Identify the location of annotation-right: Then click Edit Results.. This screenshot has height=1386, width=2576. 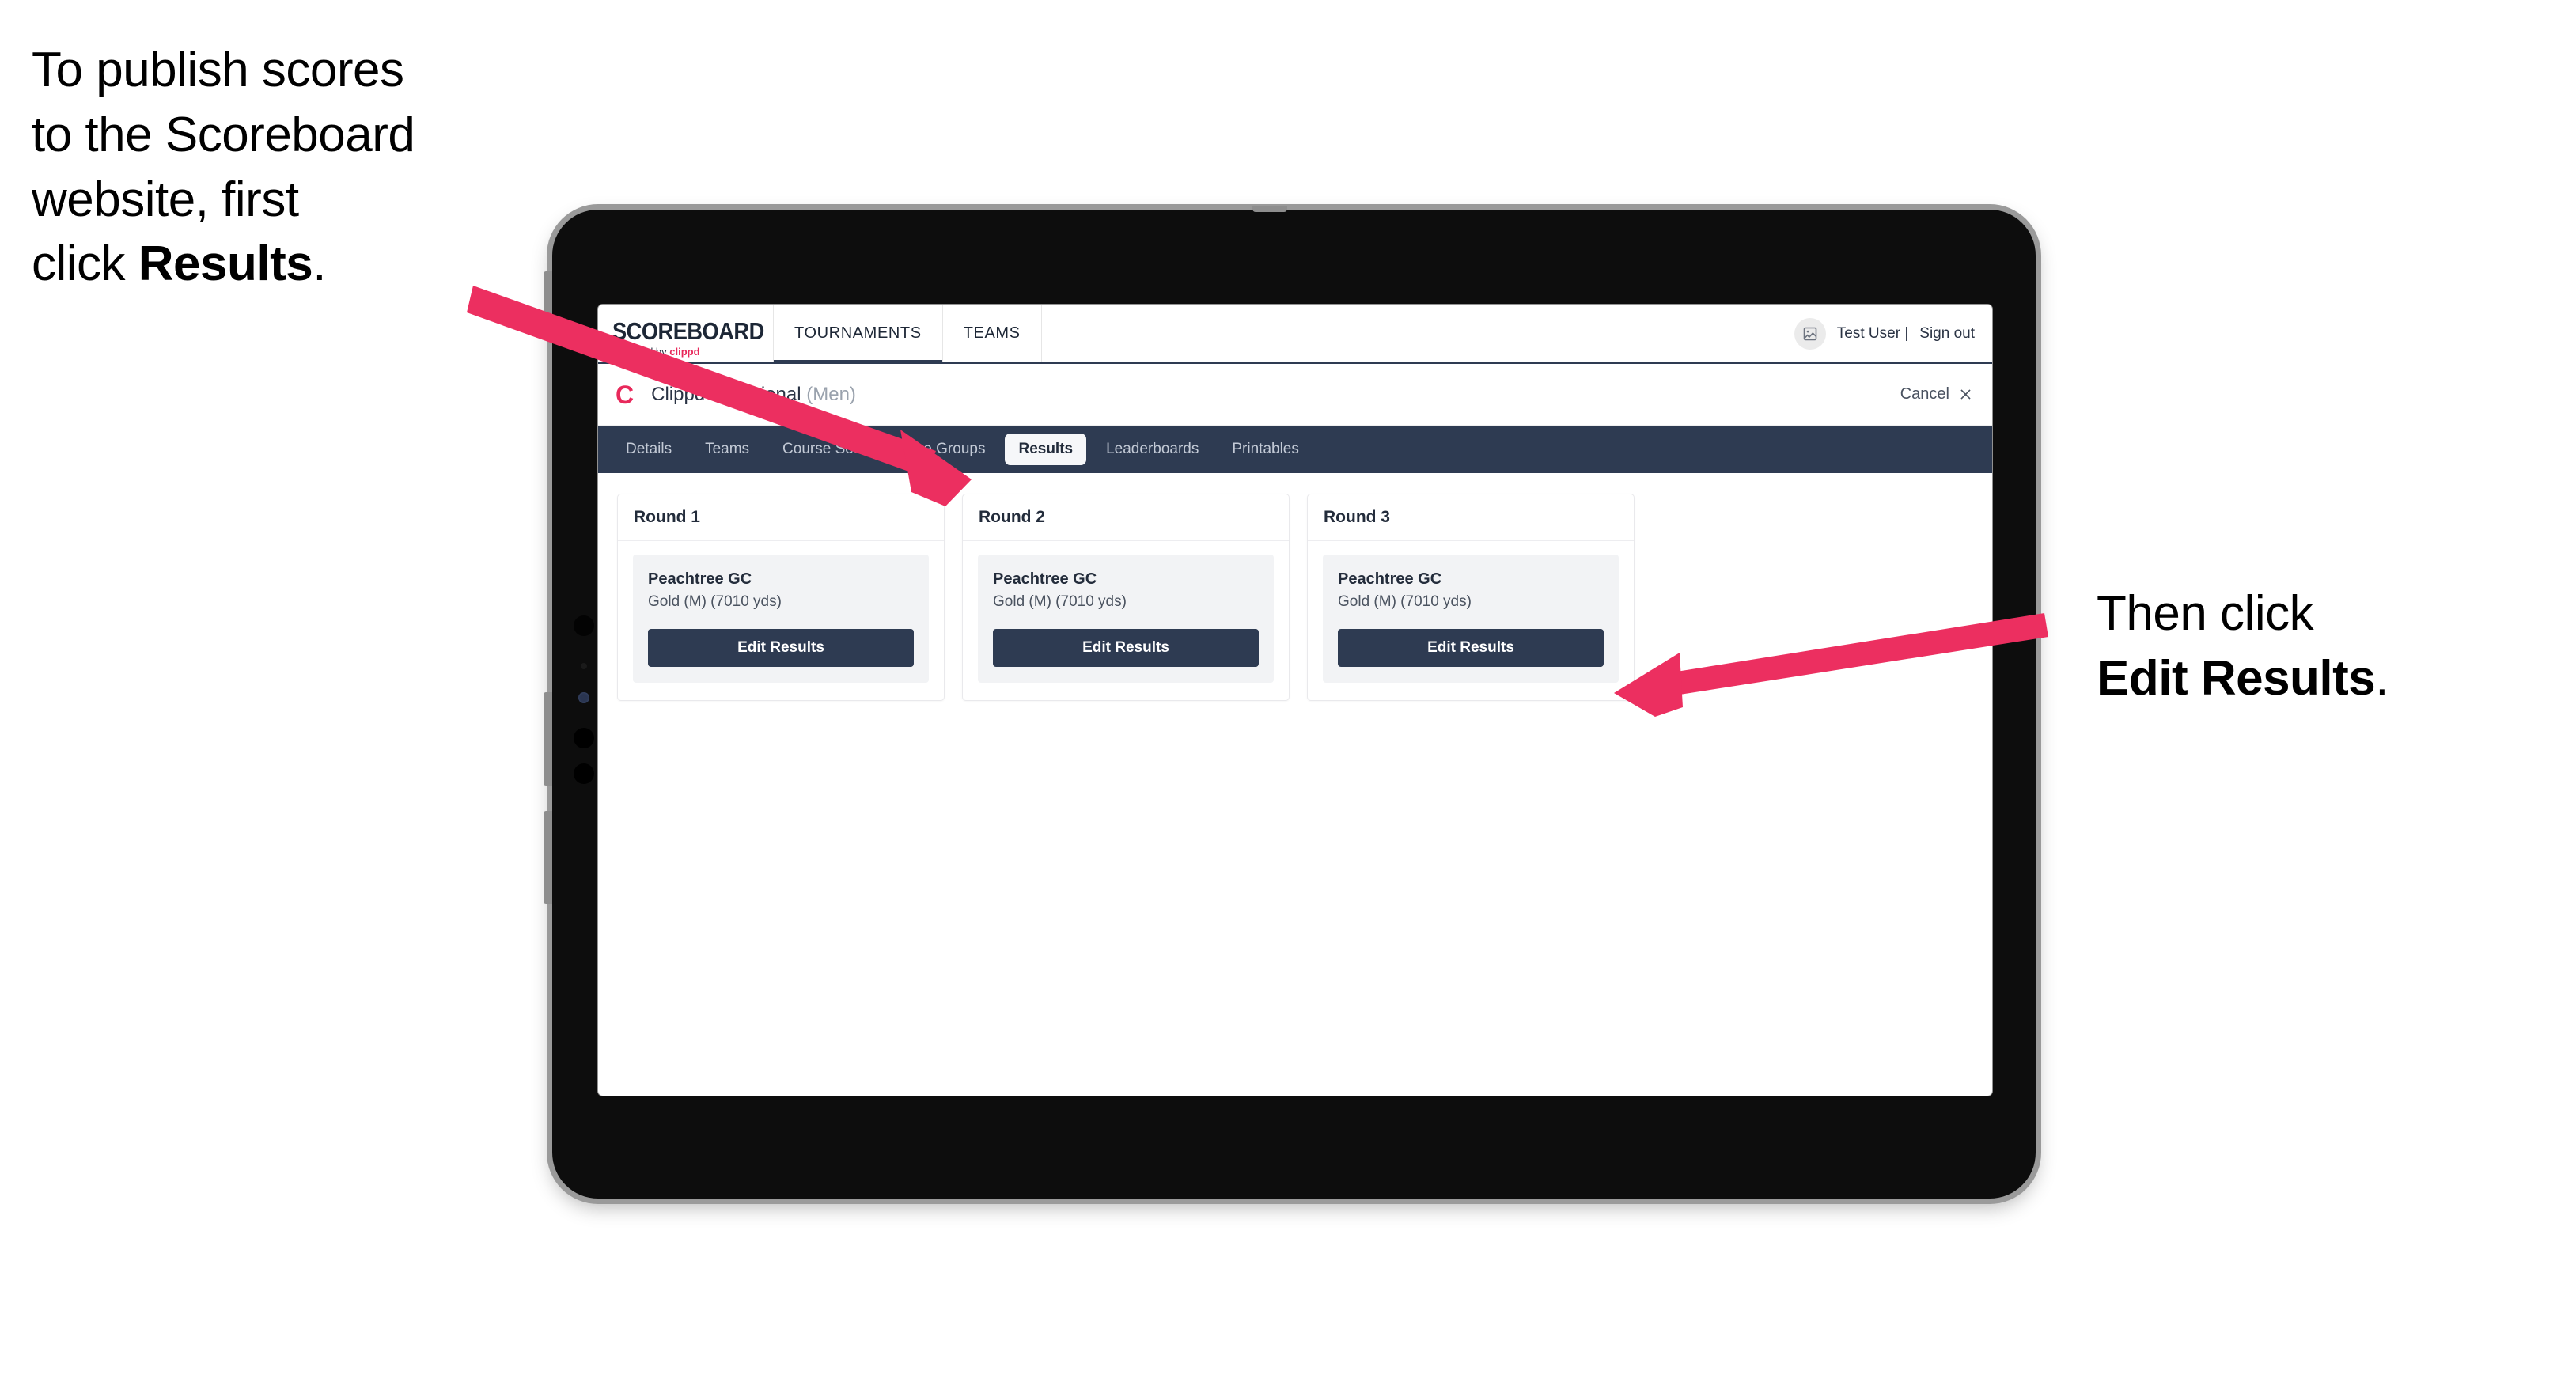
(2318, 646).